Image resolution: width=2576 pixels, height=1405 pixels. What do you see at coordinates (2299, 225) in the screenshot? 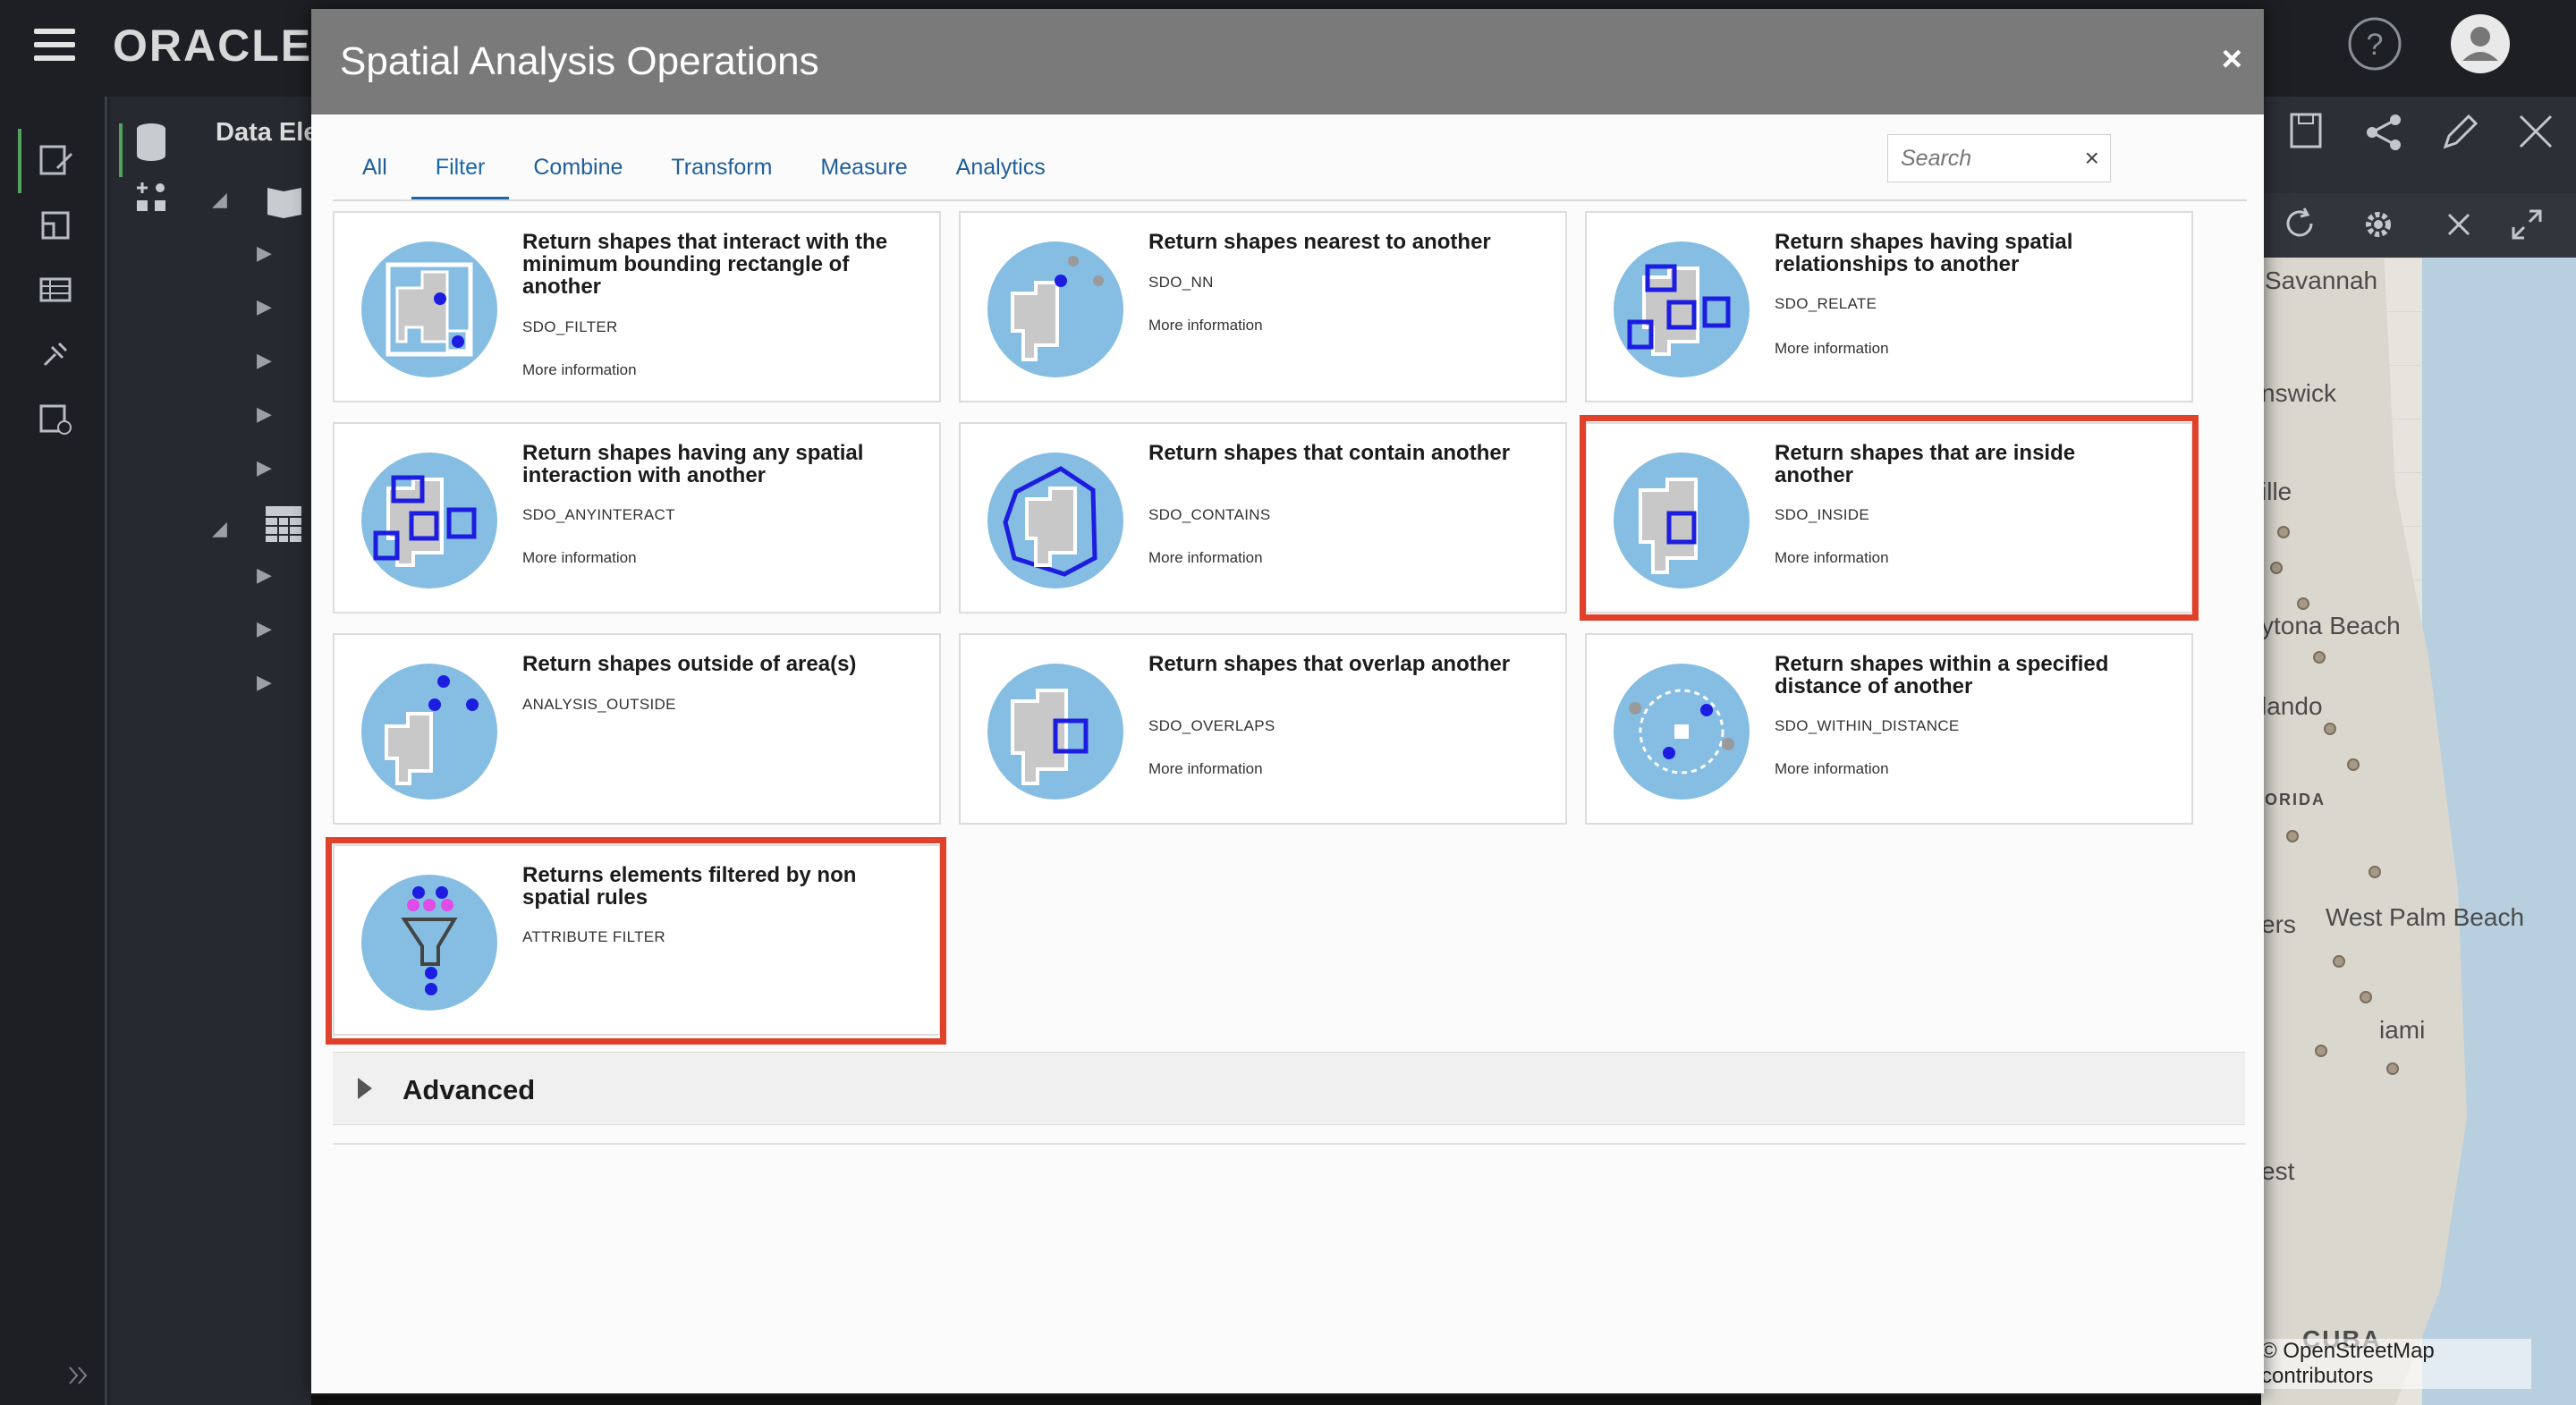
I see `refresh-icon` at bounding box center [2299, 225].